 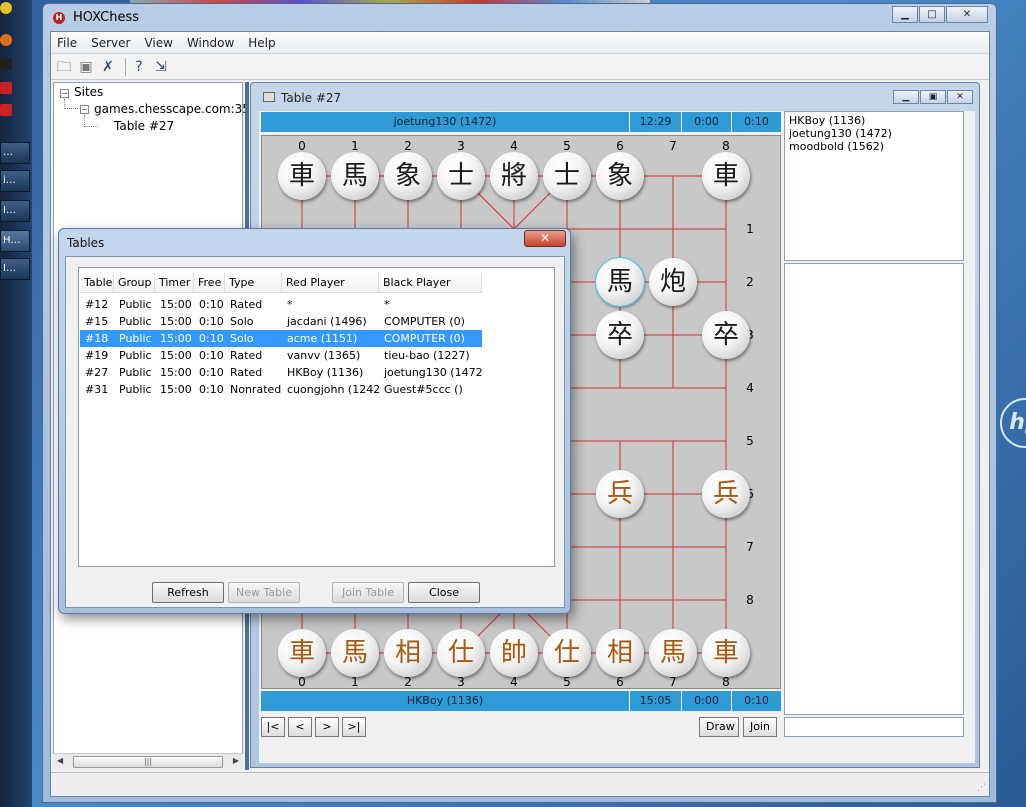 What do you see at coordinates (719, 727) in the screenshot?
I see `draw-button: Draw` at bounding box center [719, 727].